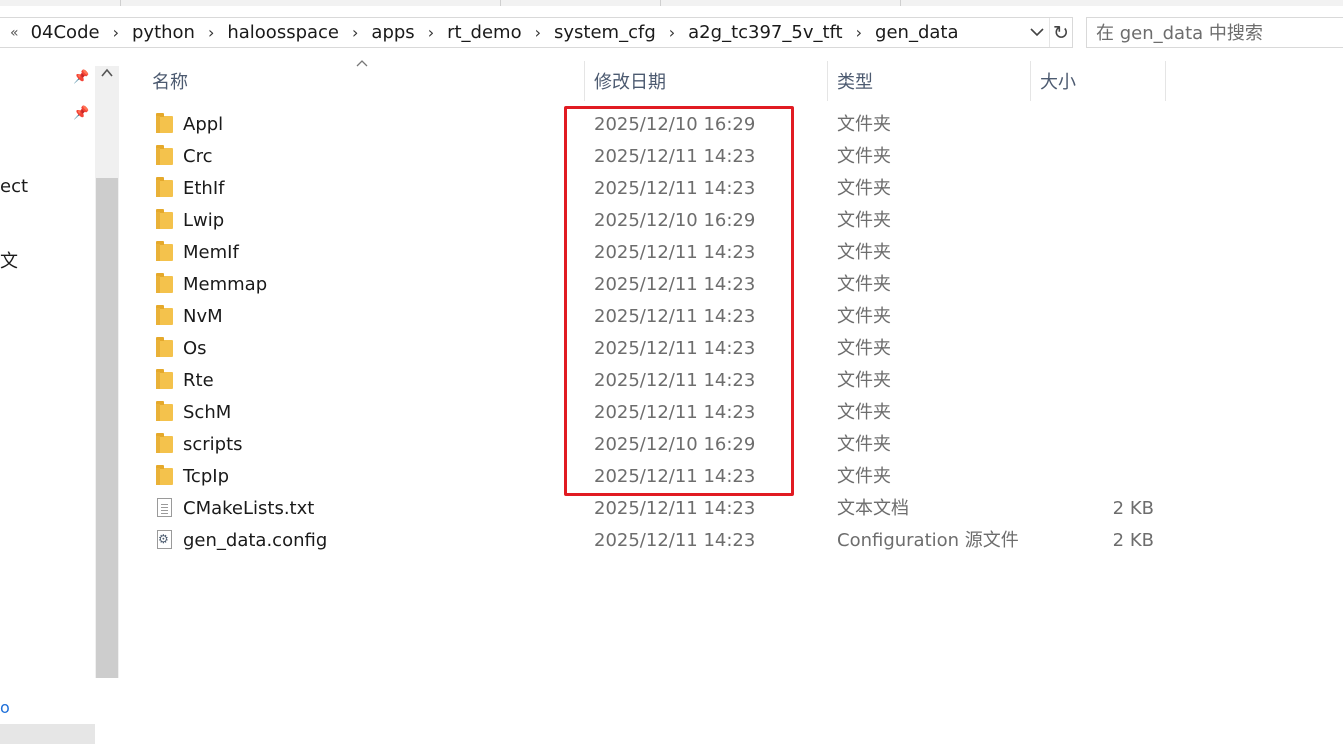  I want to click on file-name: MemIf, so click(211, 253).